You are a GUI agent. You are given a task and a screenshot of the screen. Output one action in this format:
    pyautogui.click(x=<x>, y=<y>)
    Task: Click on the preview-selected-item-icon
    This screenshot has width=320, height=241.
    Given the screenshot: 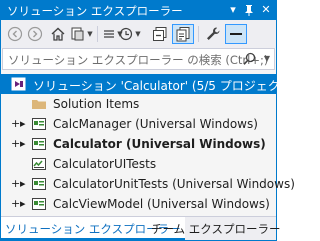 What is the action you would take?
    pyautogui.click(x=236, y=34)
    